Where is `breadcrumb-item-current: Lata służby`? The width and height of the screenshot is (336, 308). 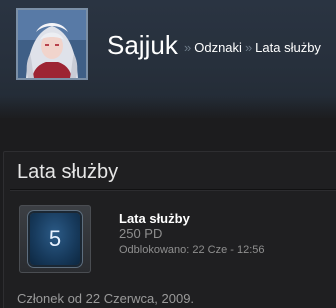 breadcrumb-item-current: Lata służby is located at coordinates (288, 47).